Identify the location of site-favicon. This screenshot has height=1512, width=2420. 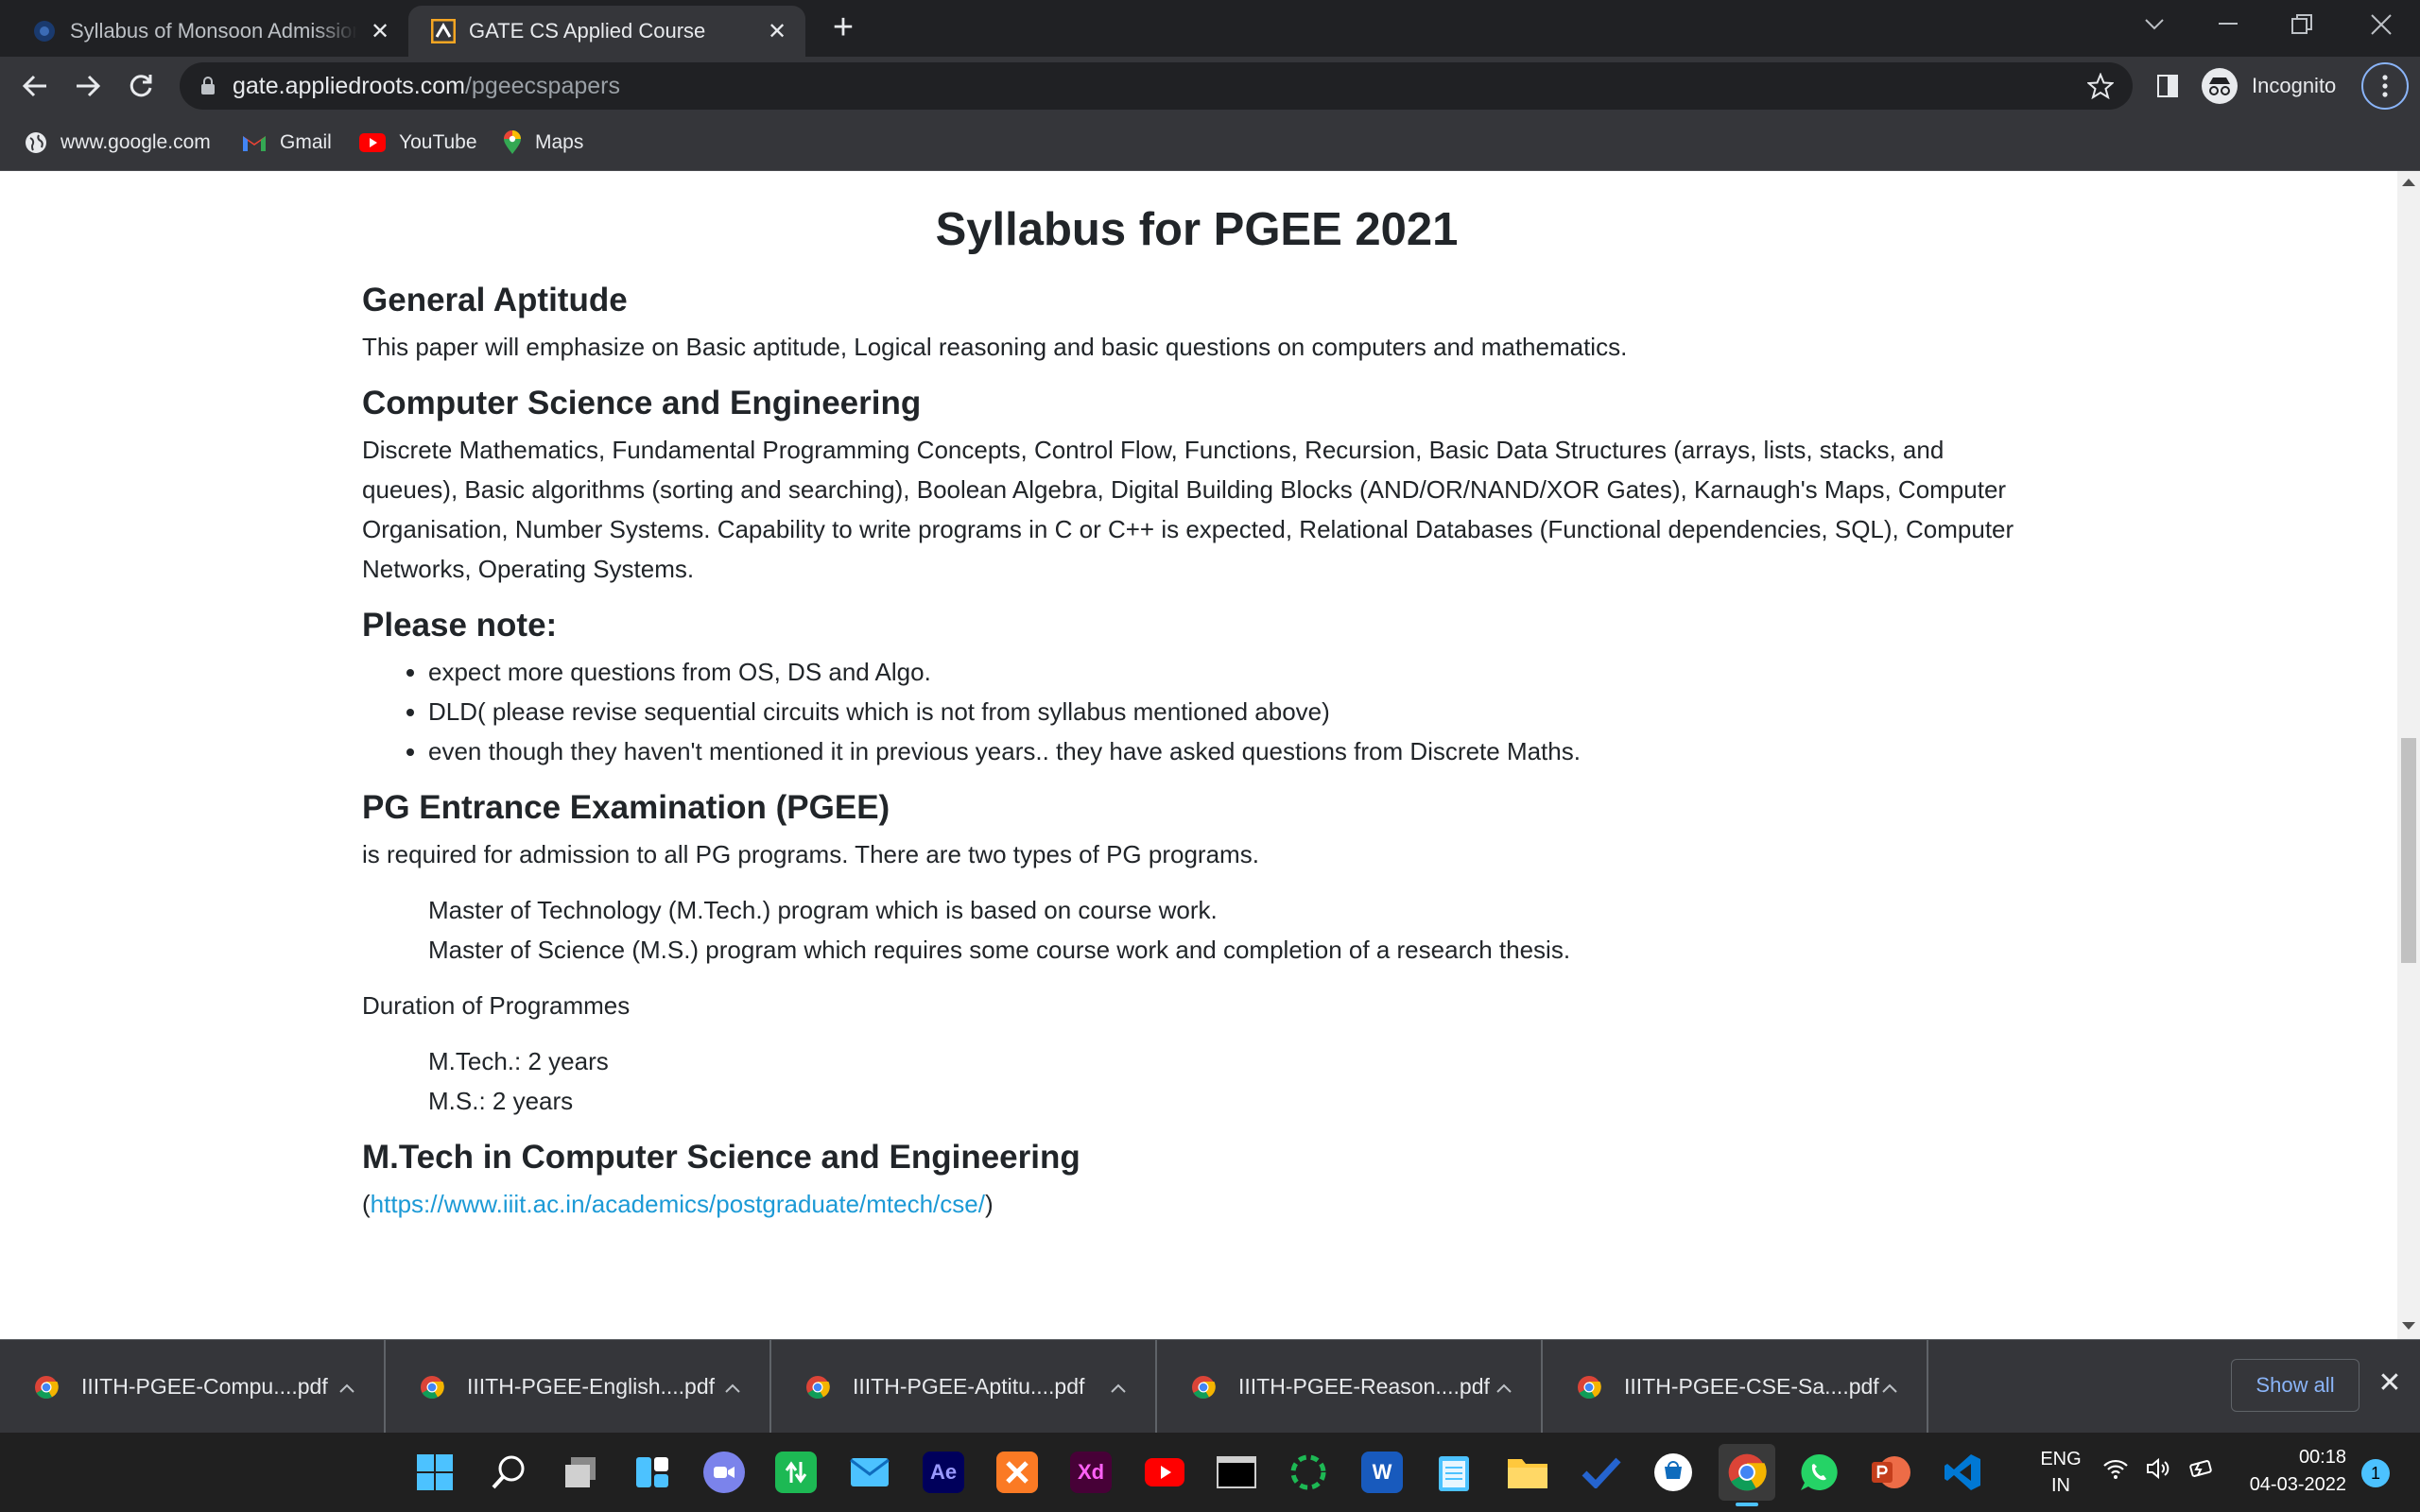
(44, 31).